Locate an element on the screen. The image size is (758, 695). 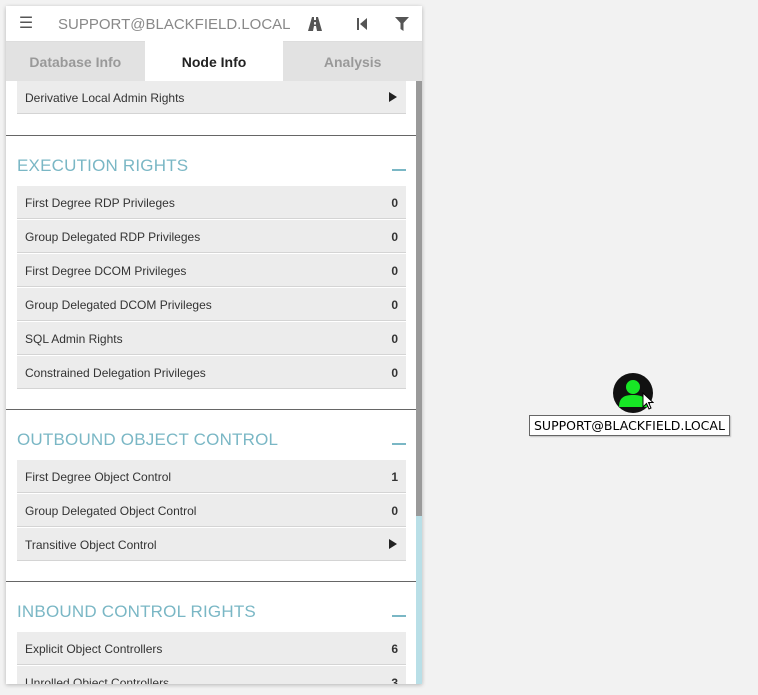
panel-scrollbar is located at coordinates (419, 382).